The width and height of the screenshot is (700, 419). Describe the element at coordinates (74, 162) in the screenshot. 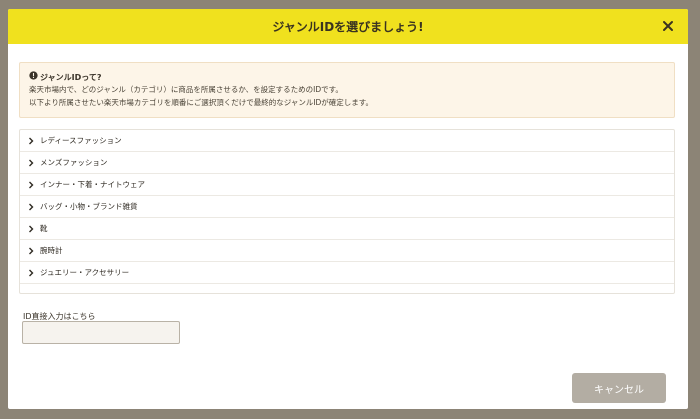

I see `genre-label: メンズファッション` at that location.